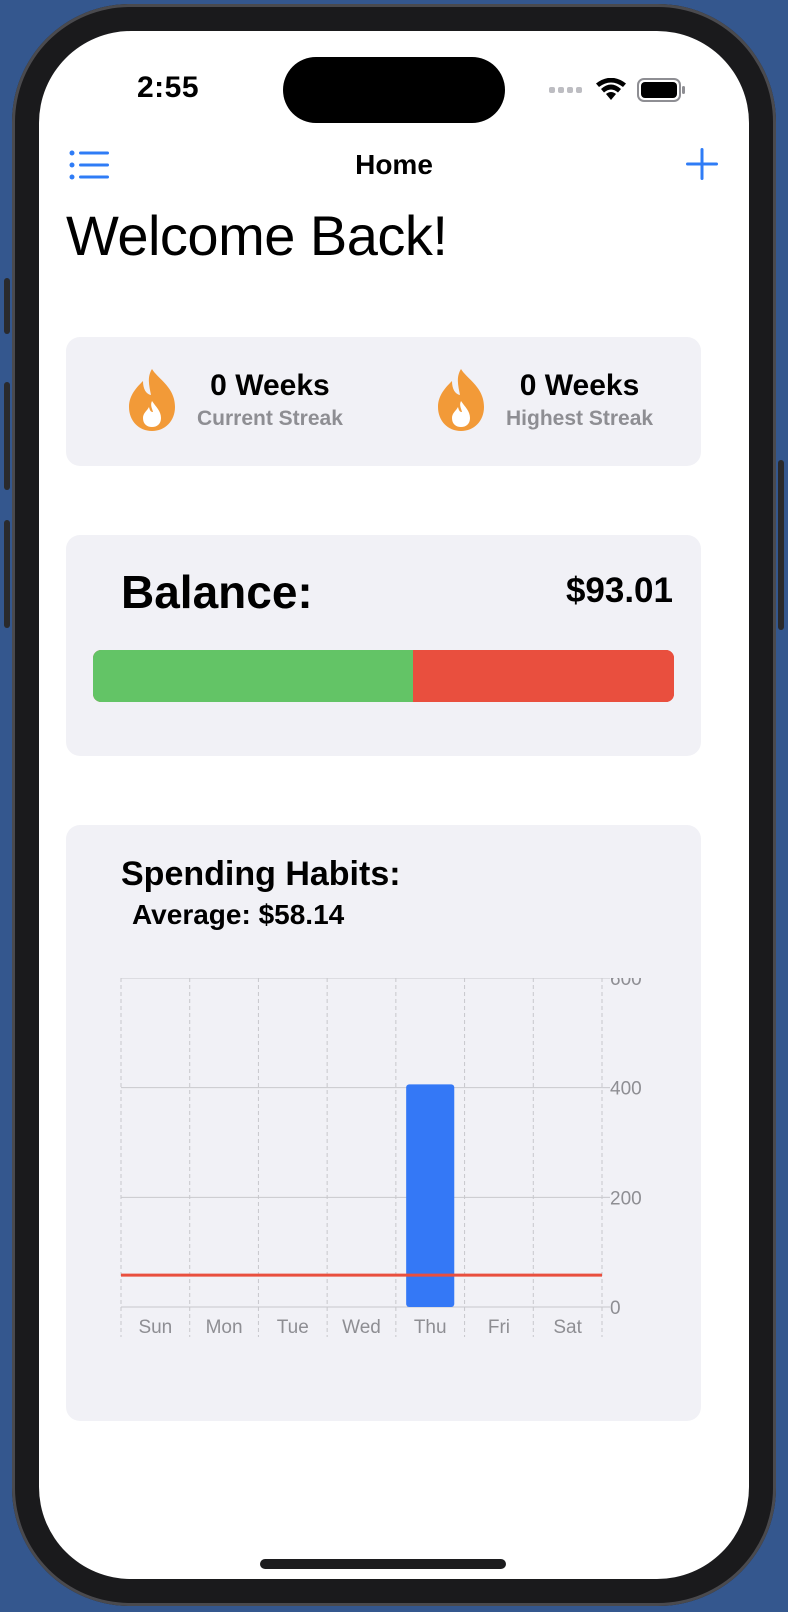 The image size is (788, 1612). Describe the element at coordinates (565, 90) in the screenshot. I see `cellular-icon` at that location.